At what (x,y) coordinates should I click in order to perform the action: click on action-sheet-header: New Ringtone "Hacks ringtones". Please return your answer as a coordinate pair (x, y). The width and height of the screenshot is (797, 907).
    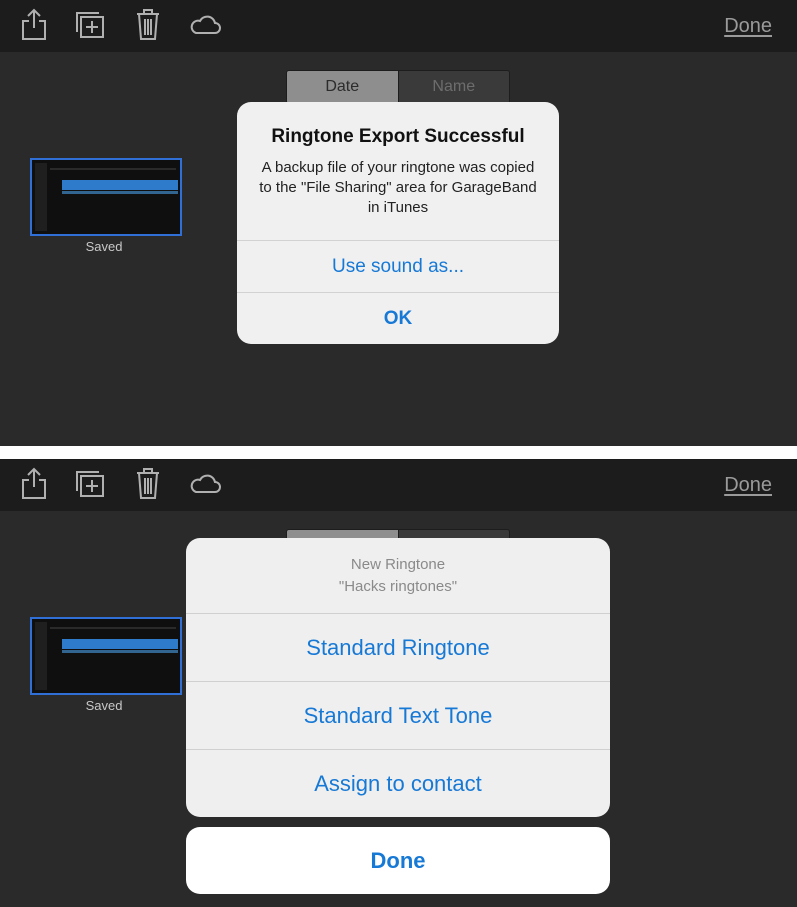
    Looking at the image, I should click on (398, 575).